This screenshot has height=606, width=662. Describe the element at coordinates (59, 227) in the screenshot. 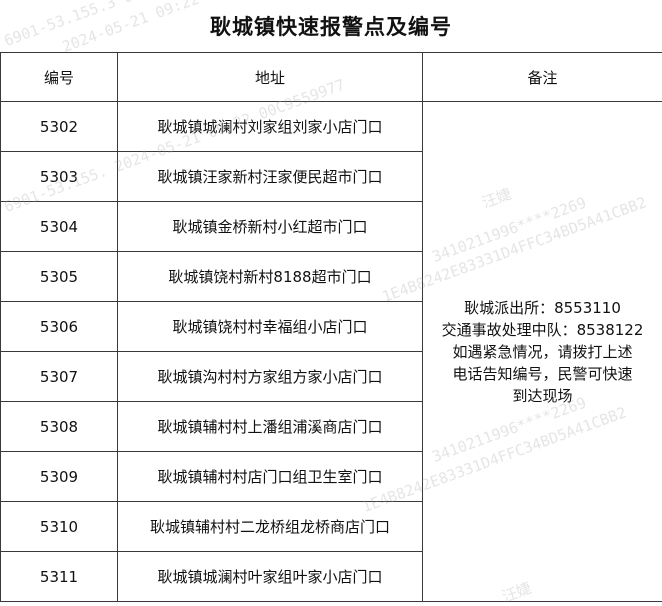

I see `row-number: 5304` at that location.